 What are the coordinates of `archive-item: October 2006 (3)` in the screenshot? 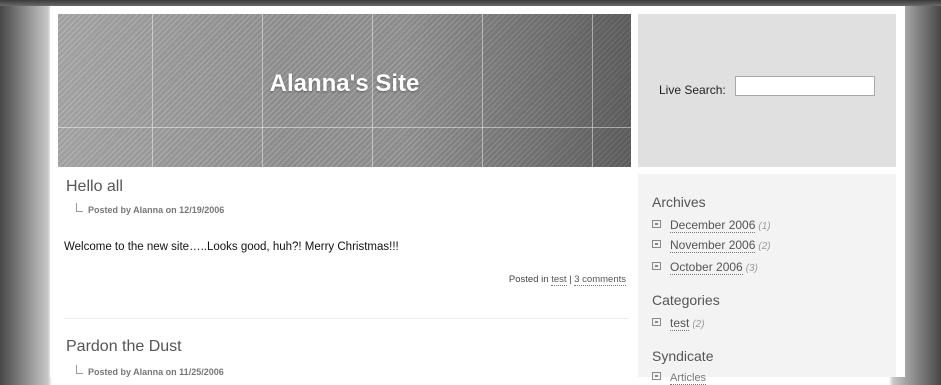 It's located at (705, 267).